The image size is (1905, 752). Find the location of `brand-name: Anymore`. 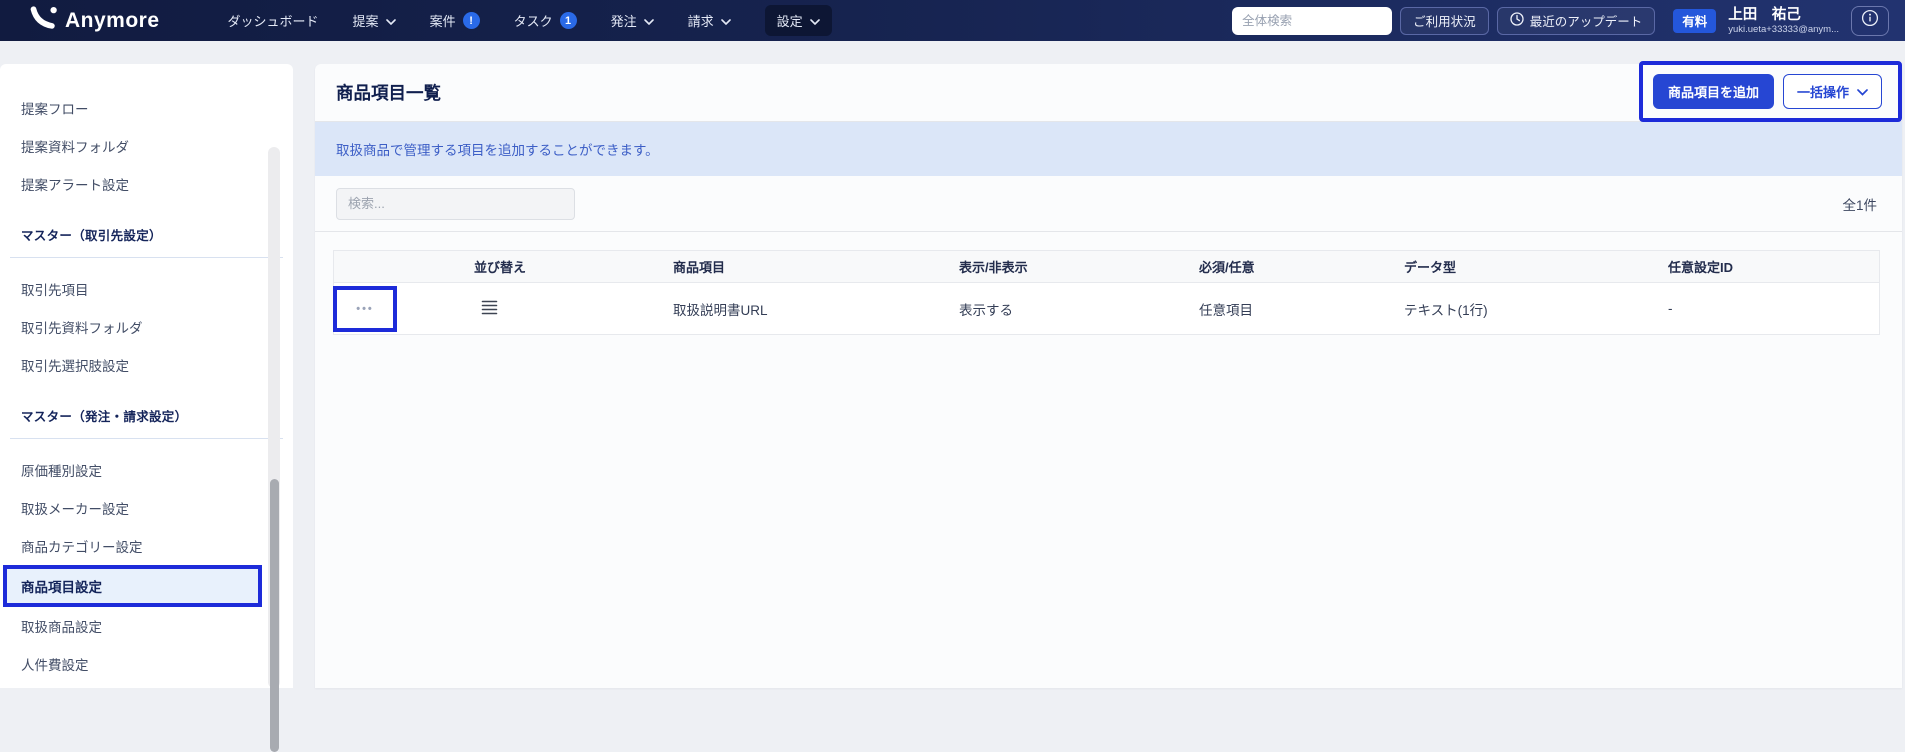

brand-name: Anymore is located at coordinates (112, 21).